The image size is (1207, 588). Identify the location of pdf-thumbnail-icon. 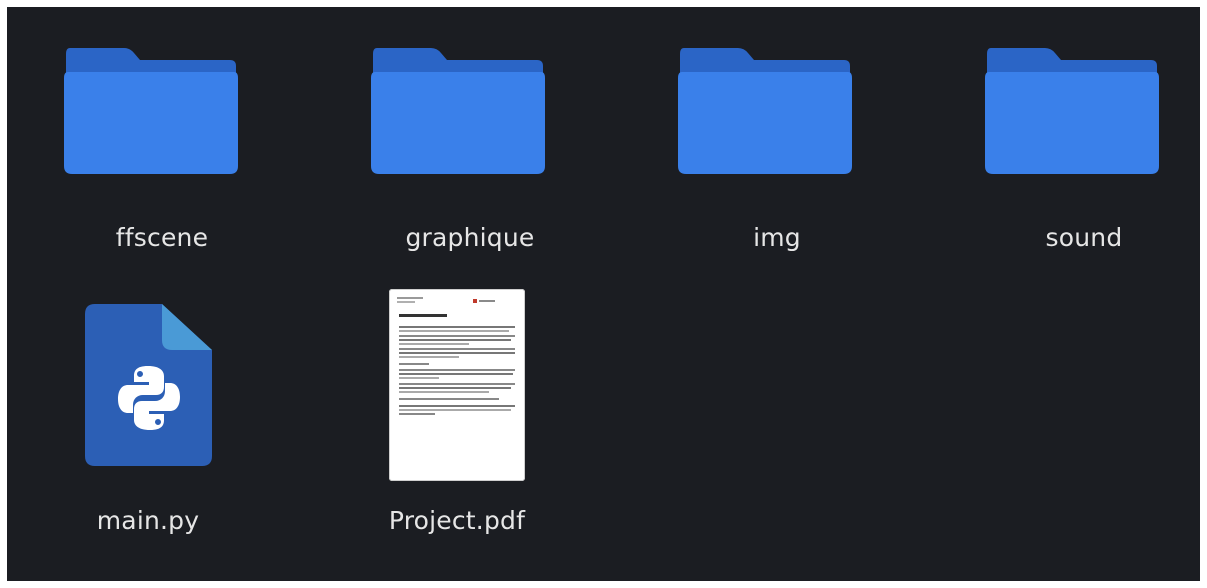
(457, 385).